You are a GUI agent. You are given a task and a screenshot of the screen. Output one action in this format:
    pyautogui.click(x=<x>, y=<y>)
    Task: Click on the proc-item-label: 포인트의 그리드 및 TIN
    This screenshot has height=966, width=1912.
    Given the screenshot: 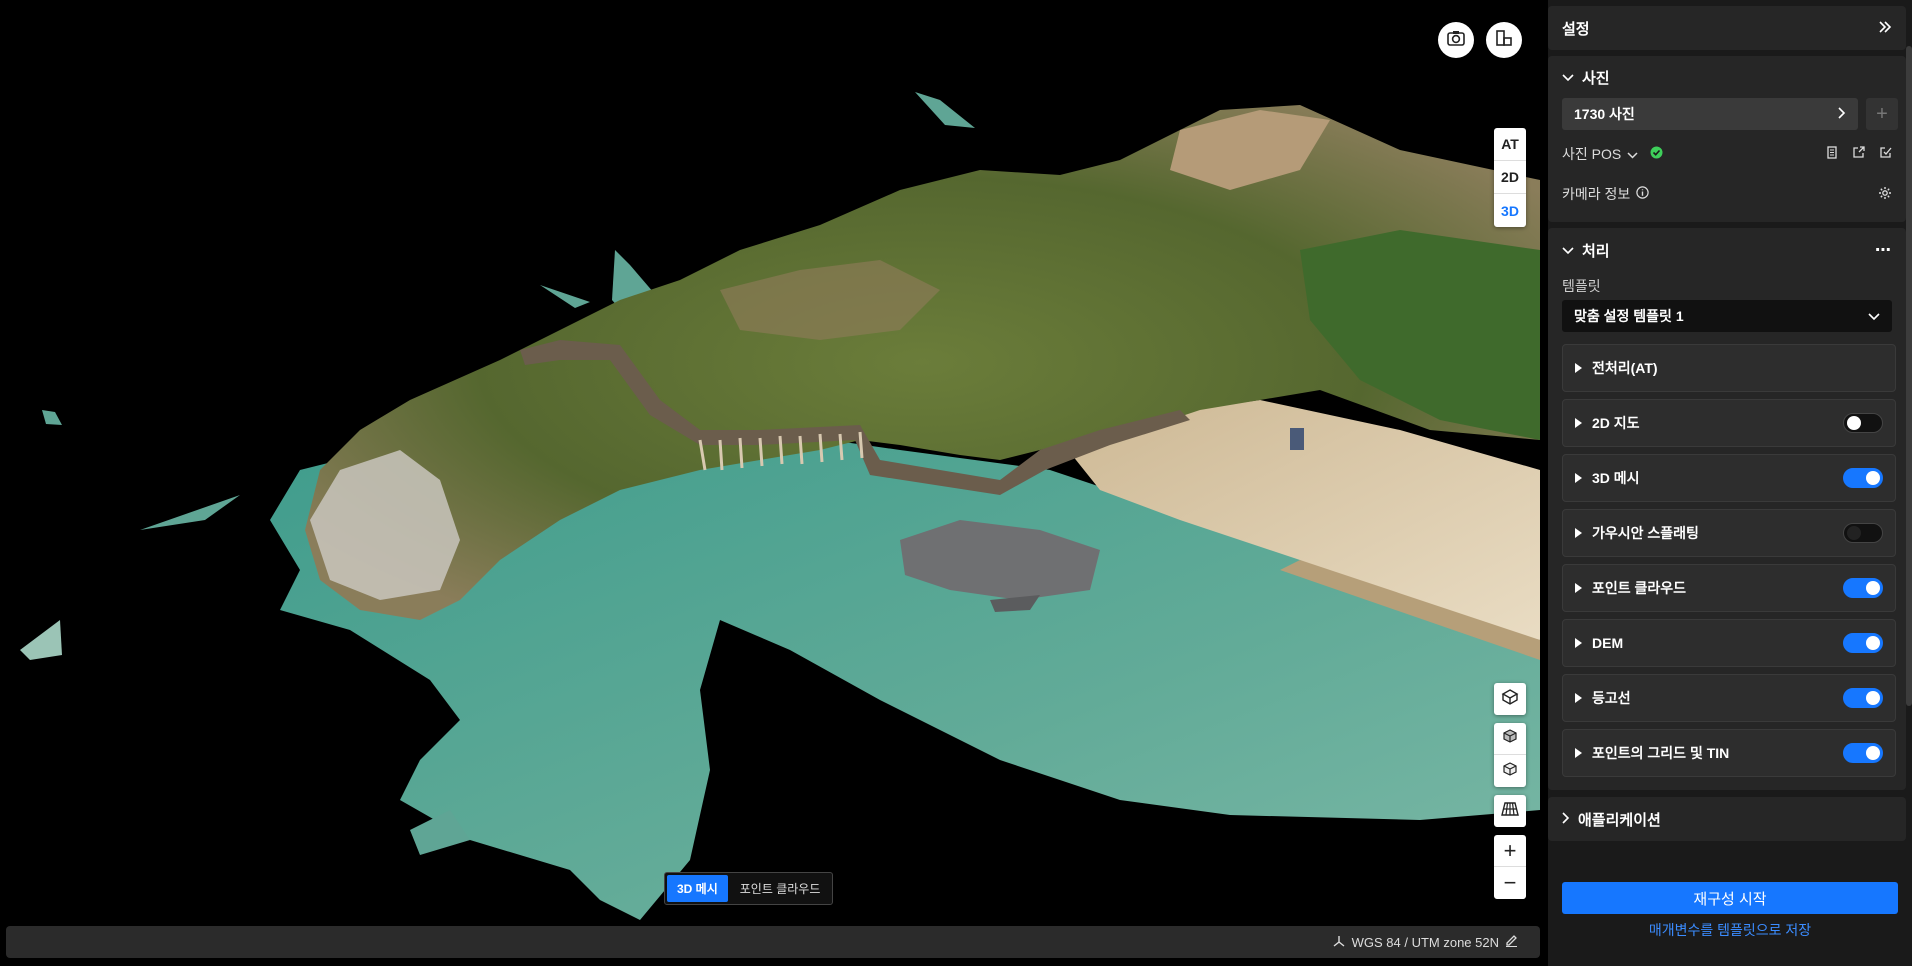 What is the action you would take?
    pyautogui.click(x=1661, y=753)
    